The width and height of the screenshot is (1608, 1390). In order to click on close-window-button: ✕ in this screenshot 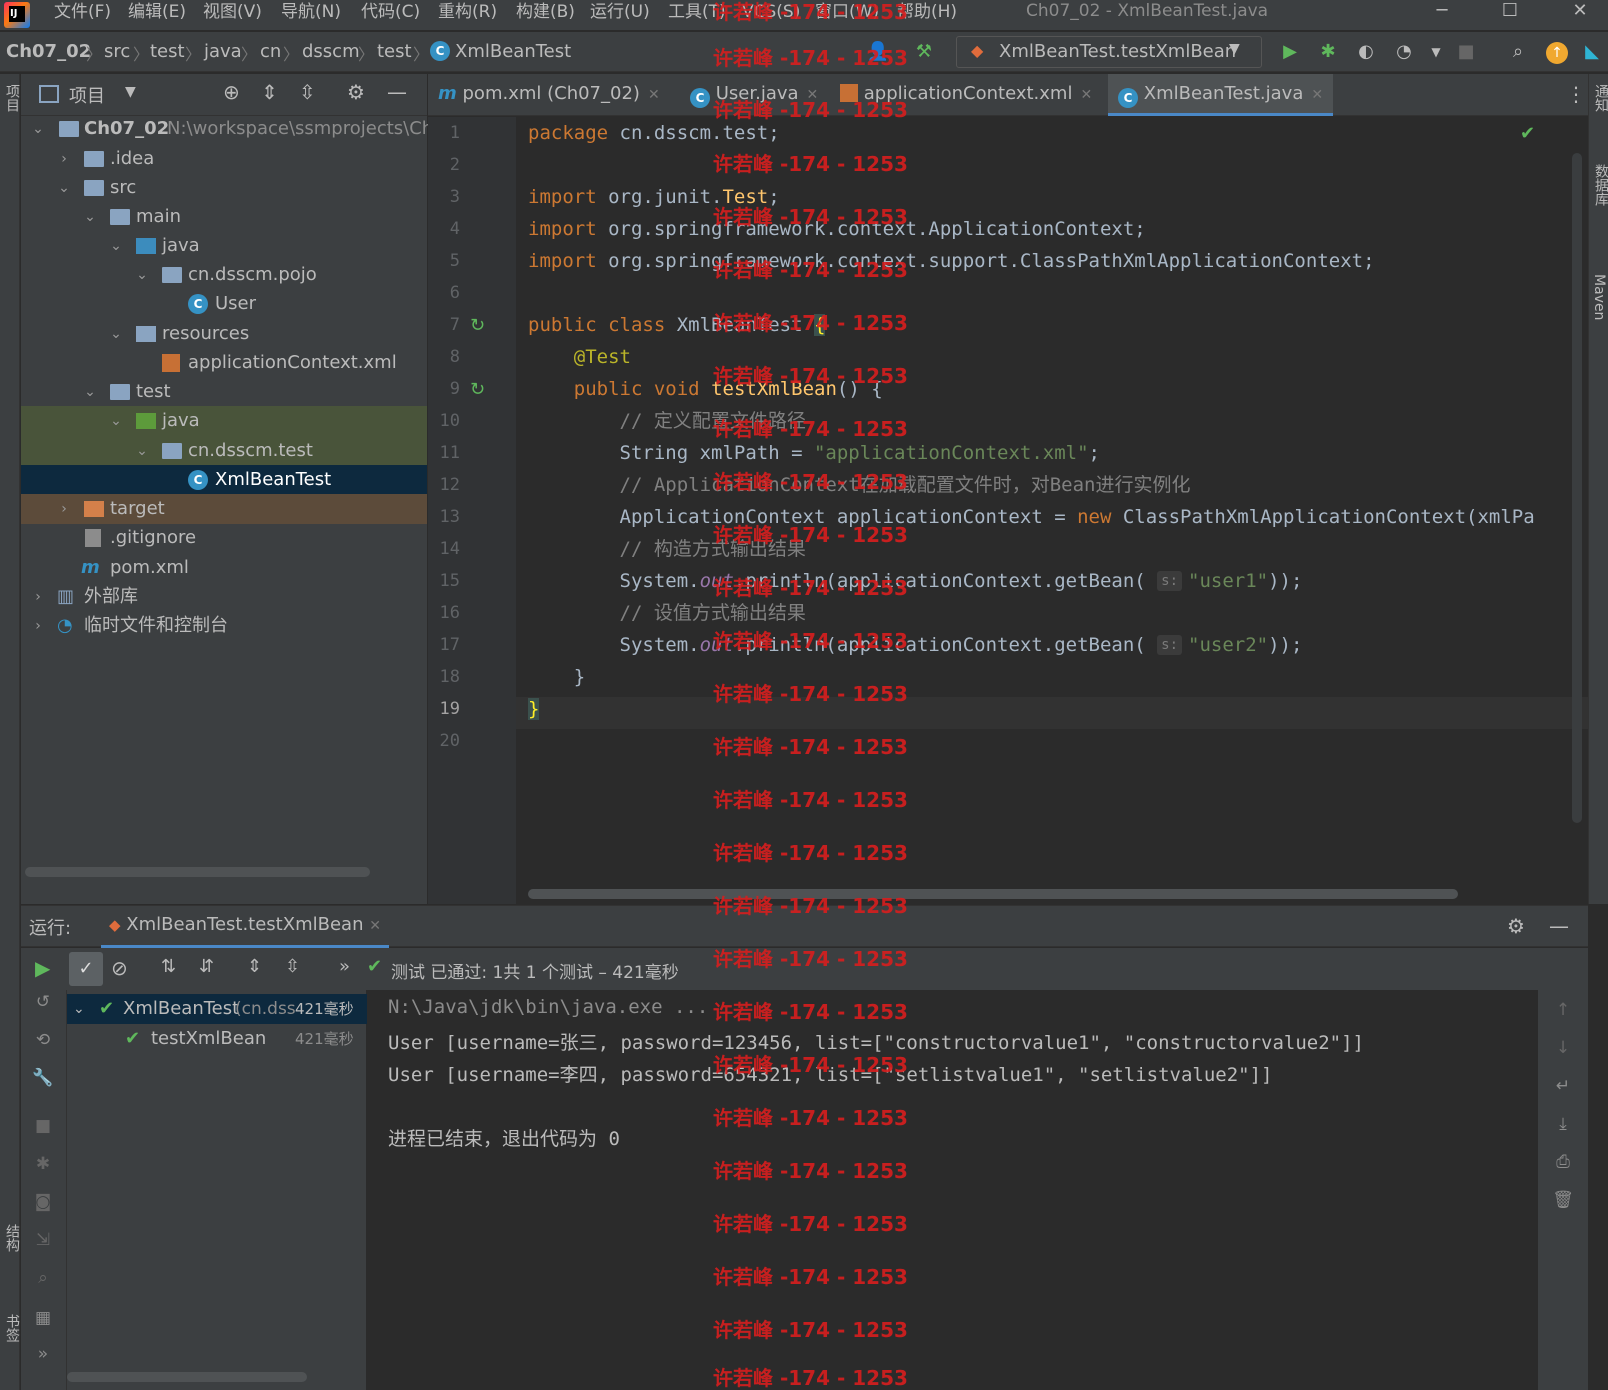, I will do `click(1580, 12)`.